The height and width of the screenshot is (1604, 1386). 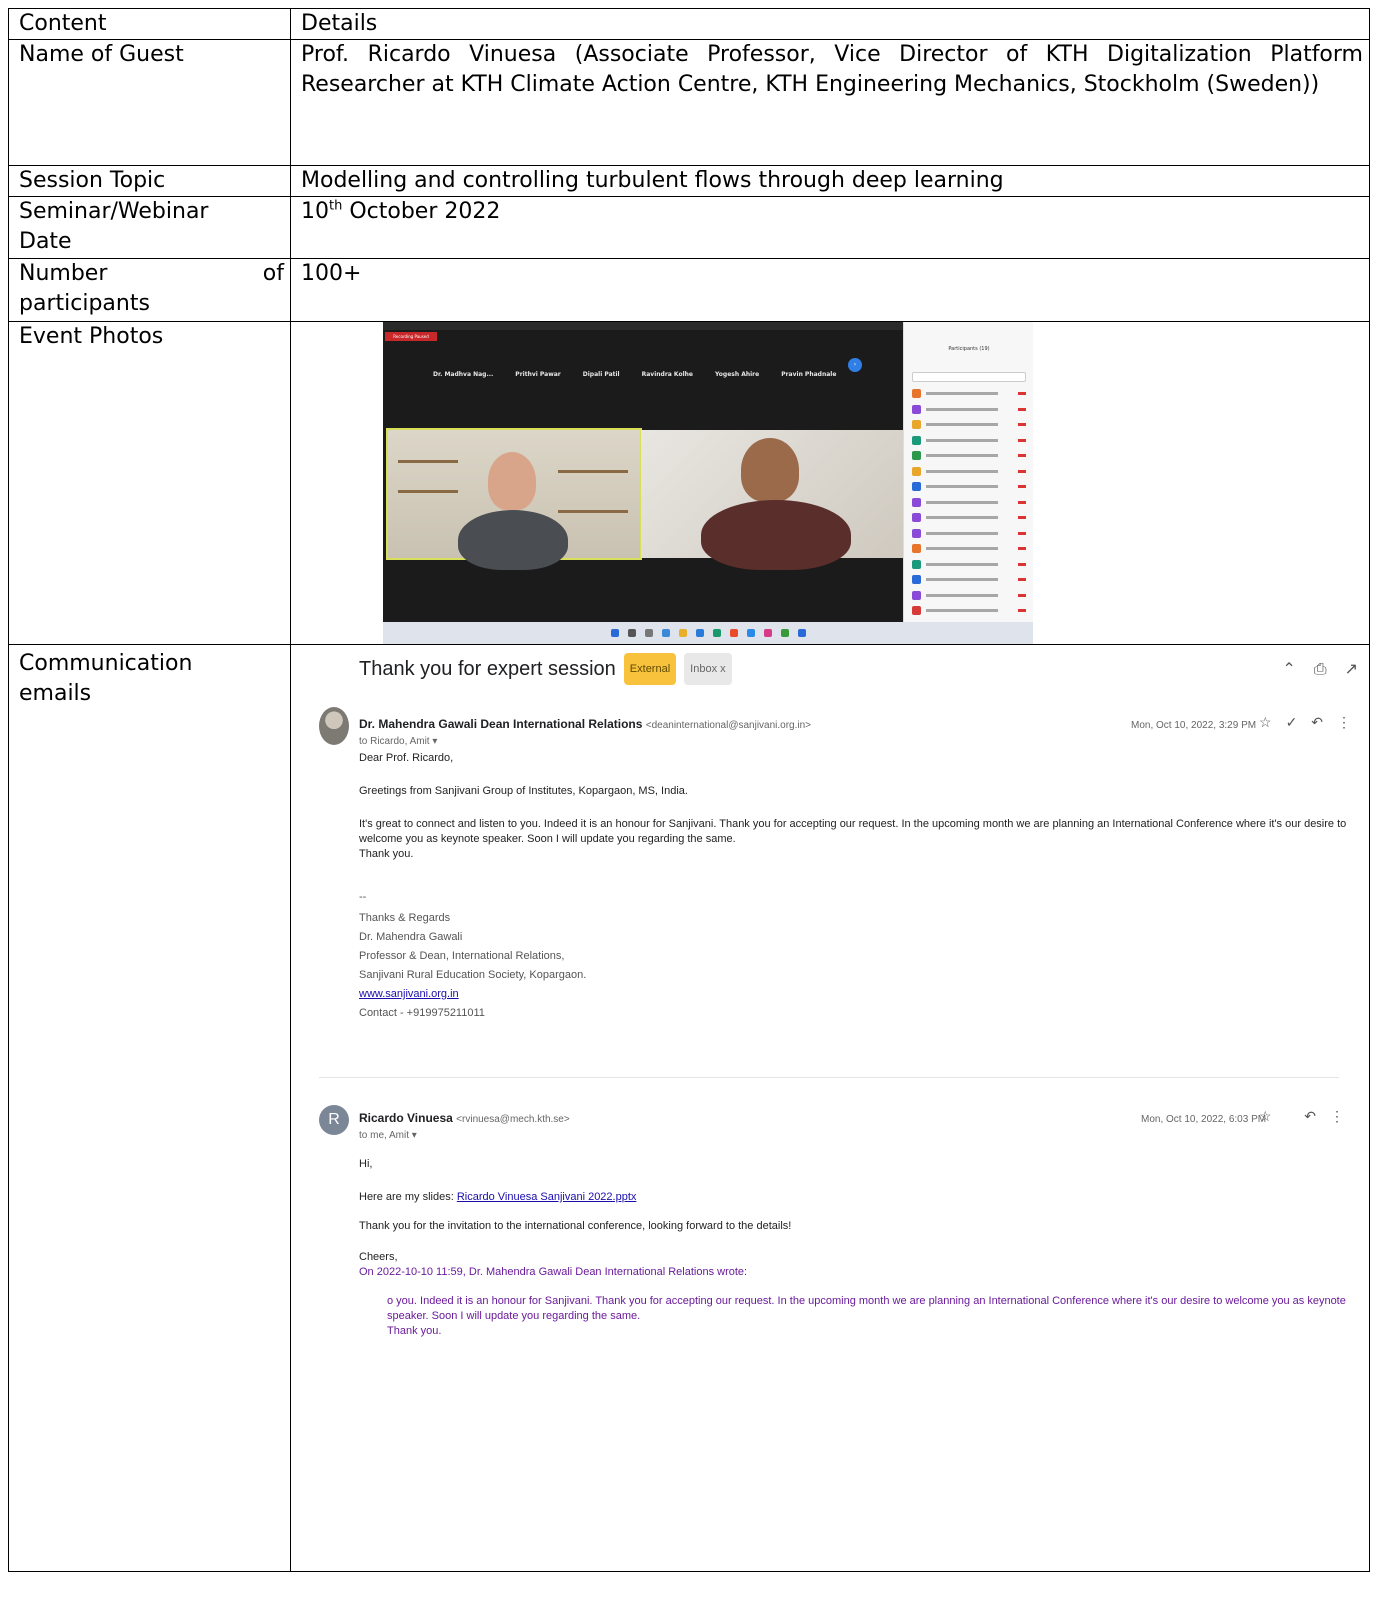 What do you see at coordinates (538, 374) in the screenshot?
I see `participant-name: Prithvi Pawar` at bounding box center [538, 374].